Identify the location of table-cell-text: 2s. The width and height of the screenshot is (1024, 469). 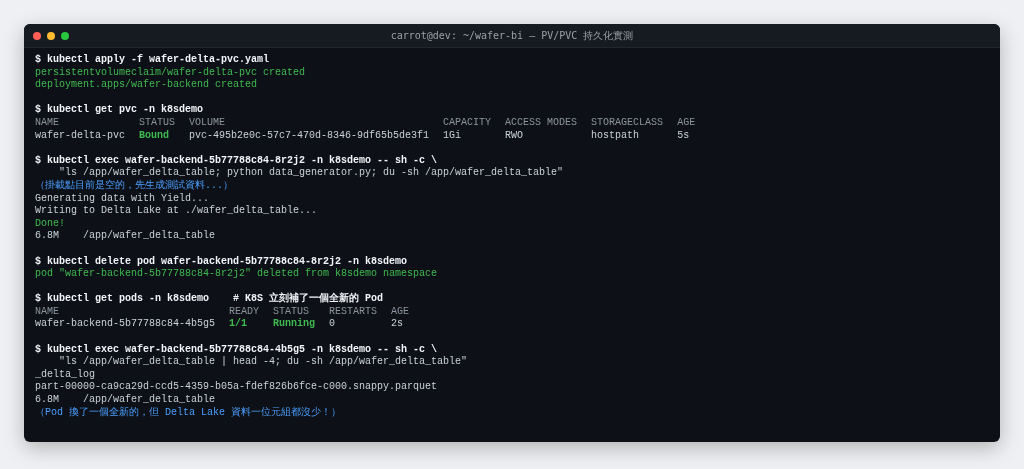
(398, 325).